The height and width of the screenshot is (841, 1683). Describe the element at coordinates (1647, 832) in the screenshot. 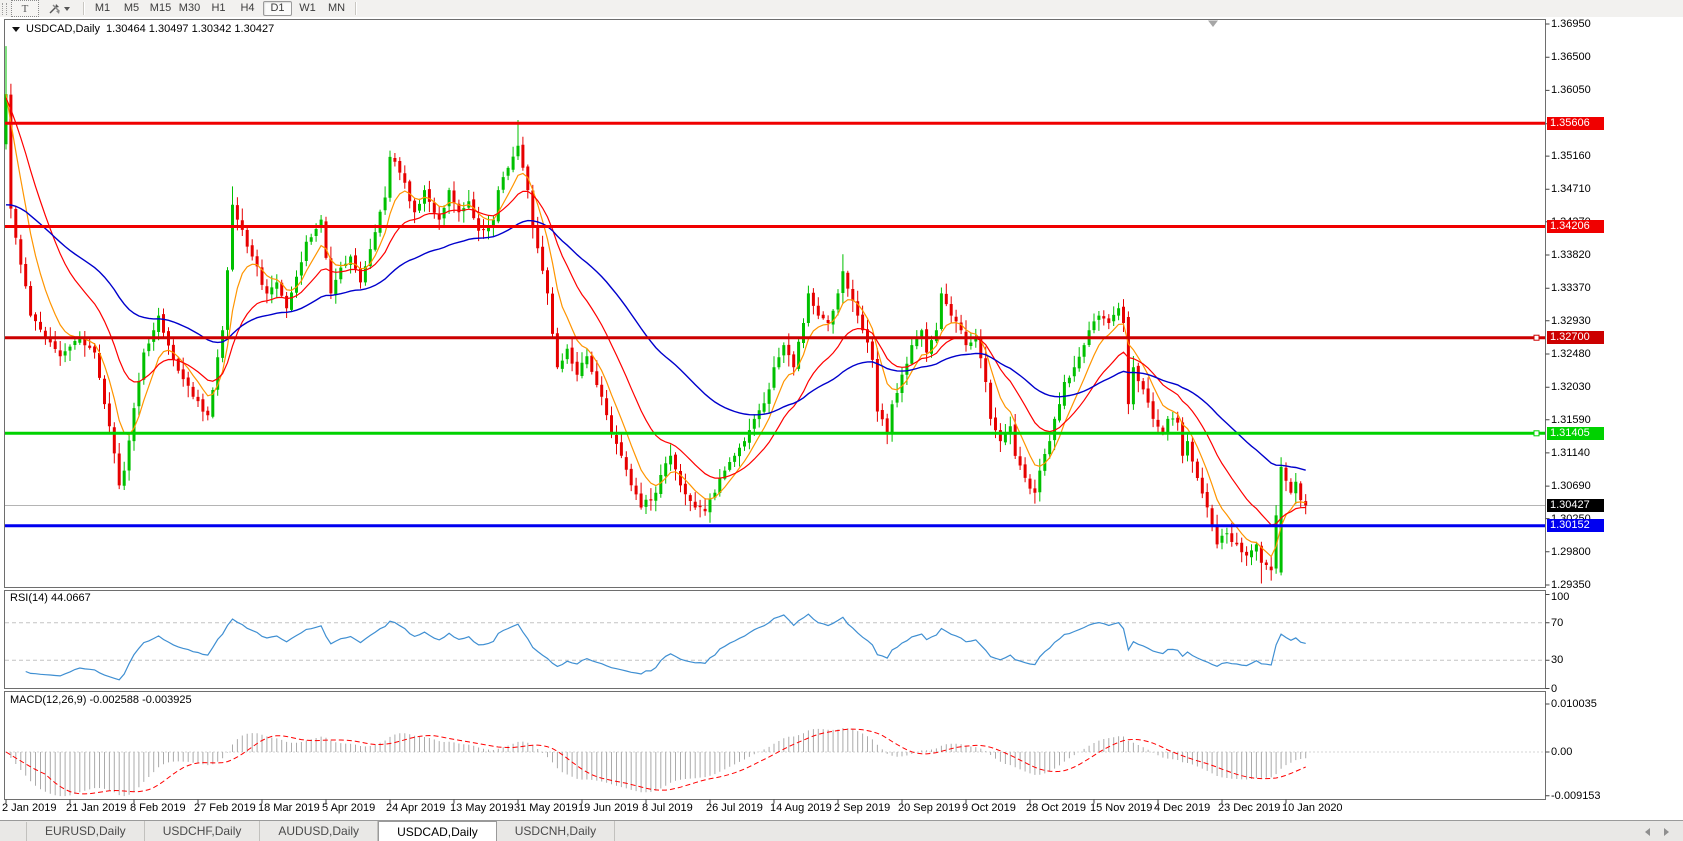

I see `tab-scroll-left-icon` at that location.